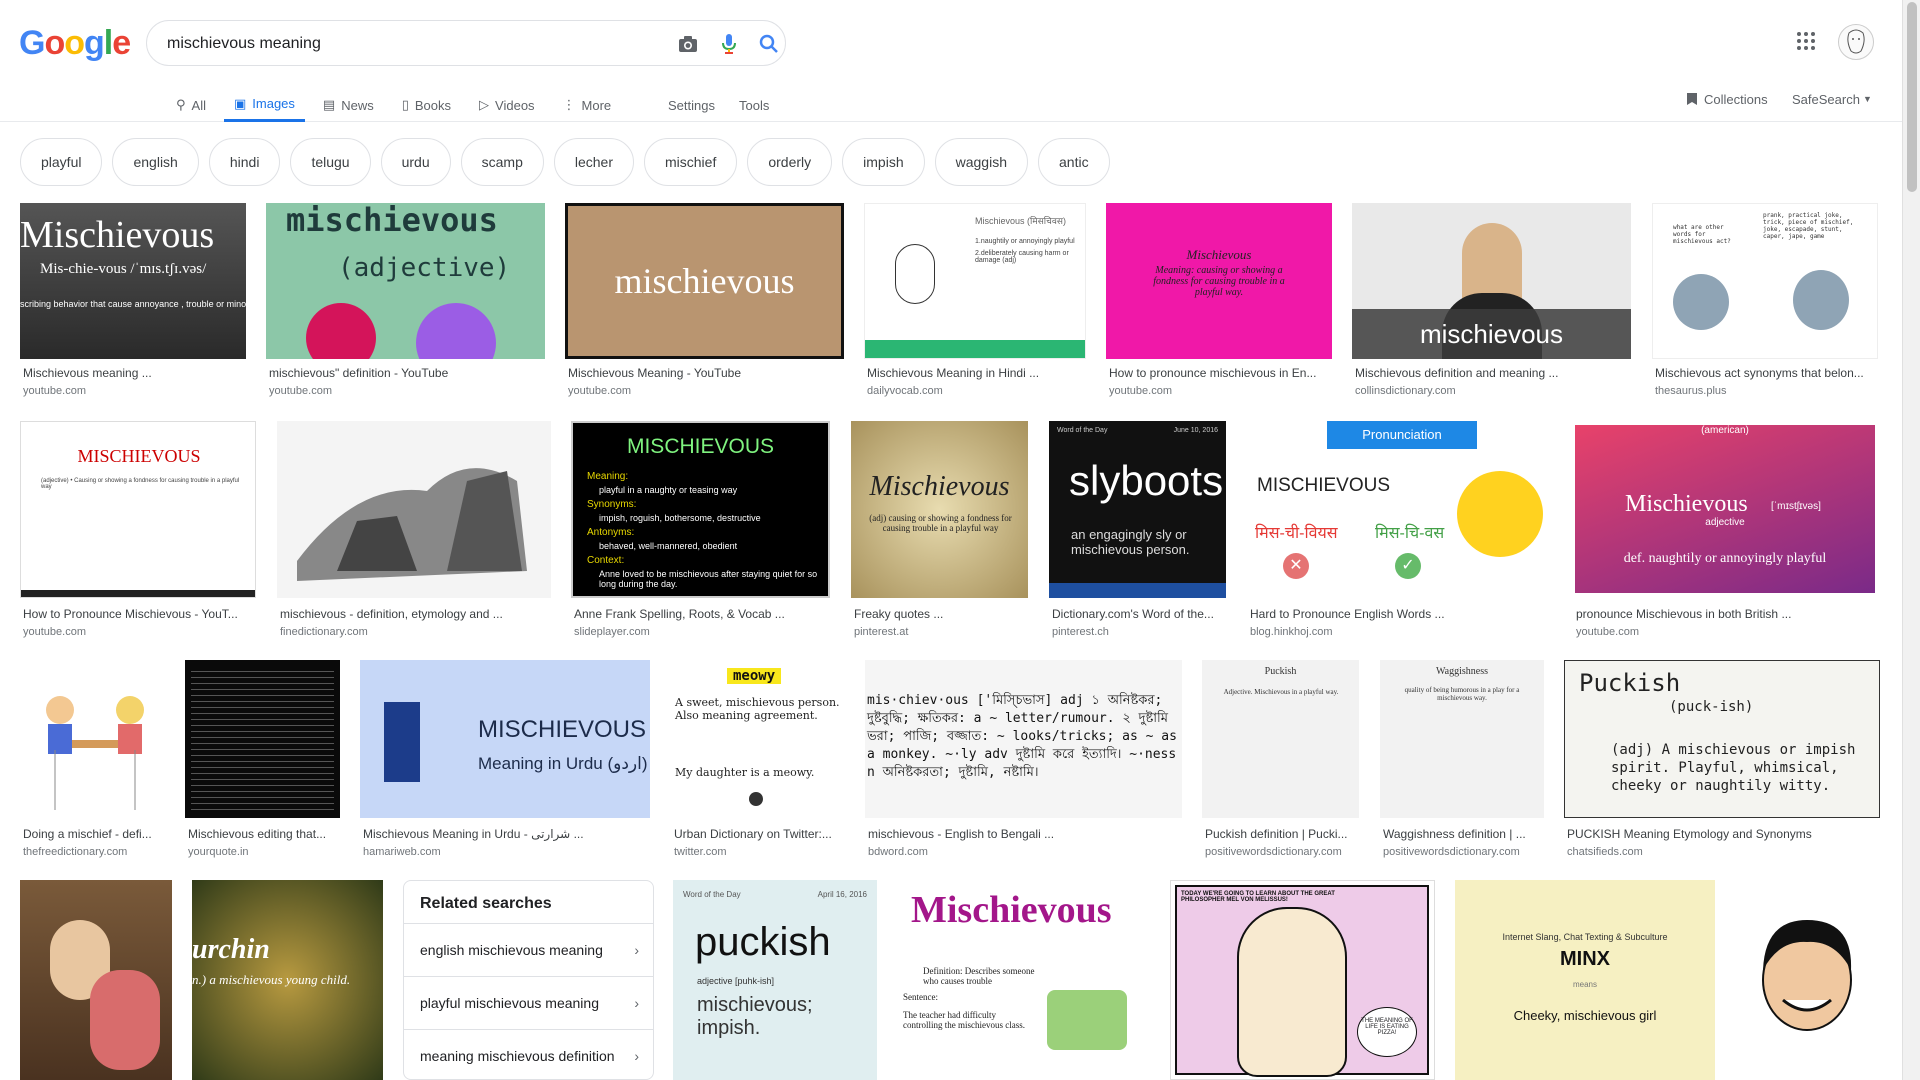  I want to click on book-icon: ▯, so click(405, 104).